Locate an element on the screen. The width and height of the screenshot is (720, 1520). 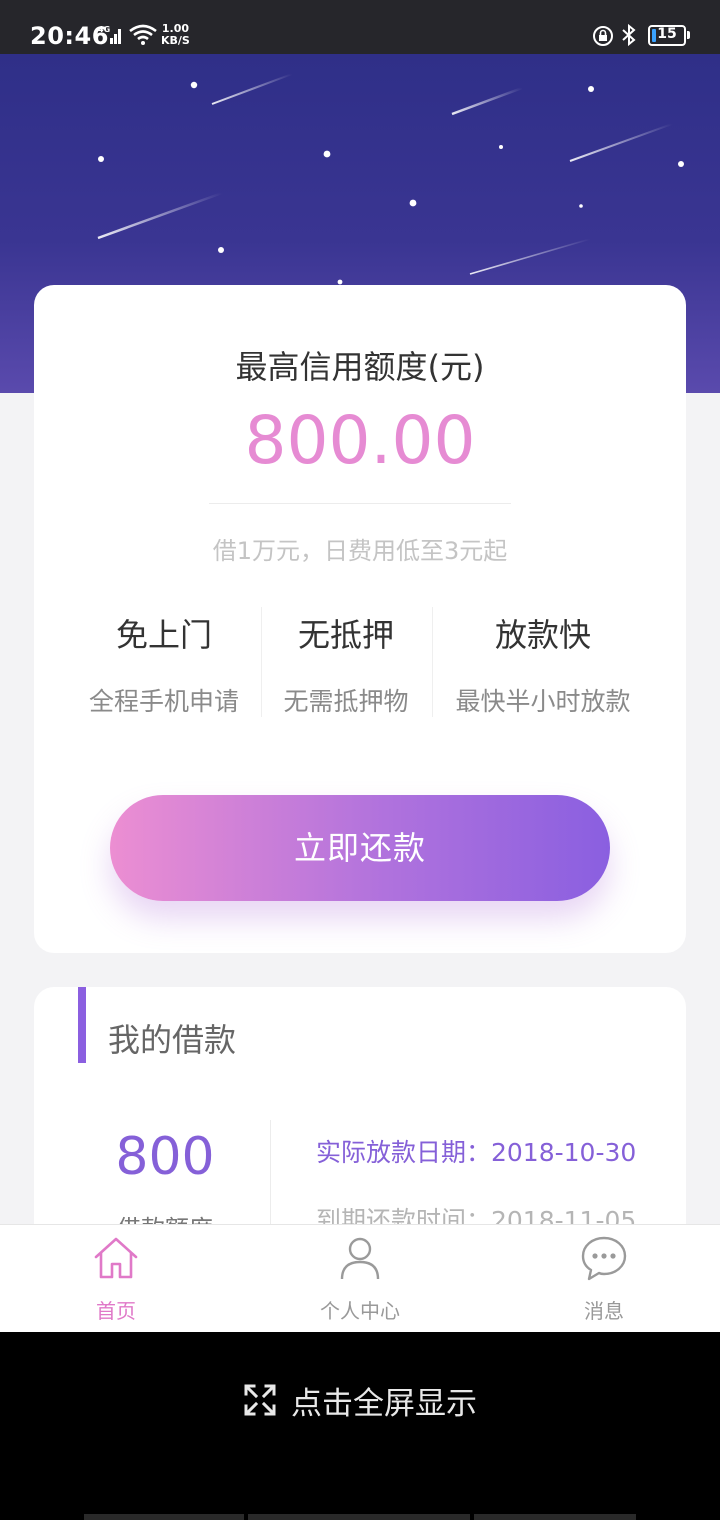
tab-label: 首页 is located at coordinates (116, 1311).